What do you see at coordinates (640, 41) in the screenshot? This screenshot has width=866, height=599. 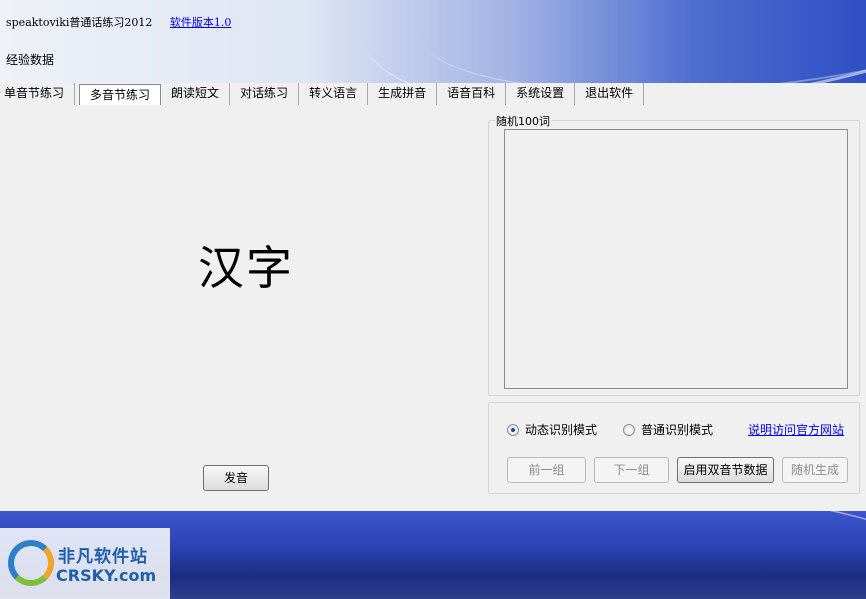 I see `banner-swirl` at bounding box center [640, 41].